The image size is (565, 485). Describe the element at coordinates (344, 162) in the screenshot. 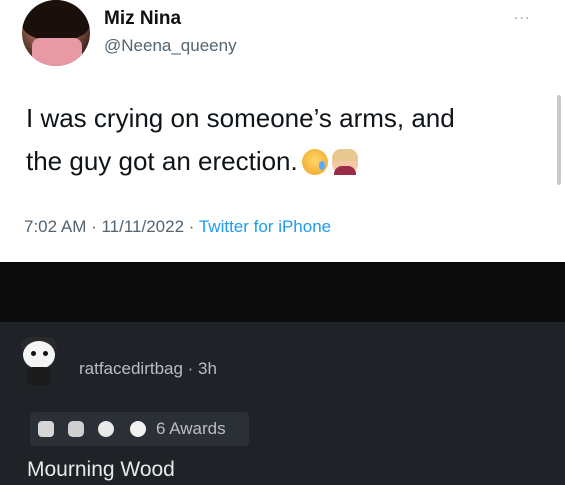

I see `facepalm-icon` at that location.